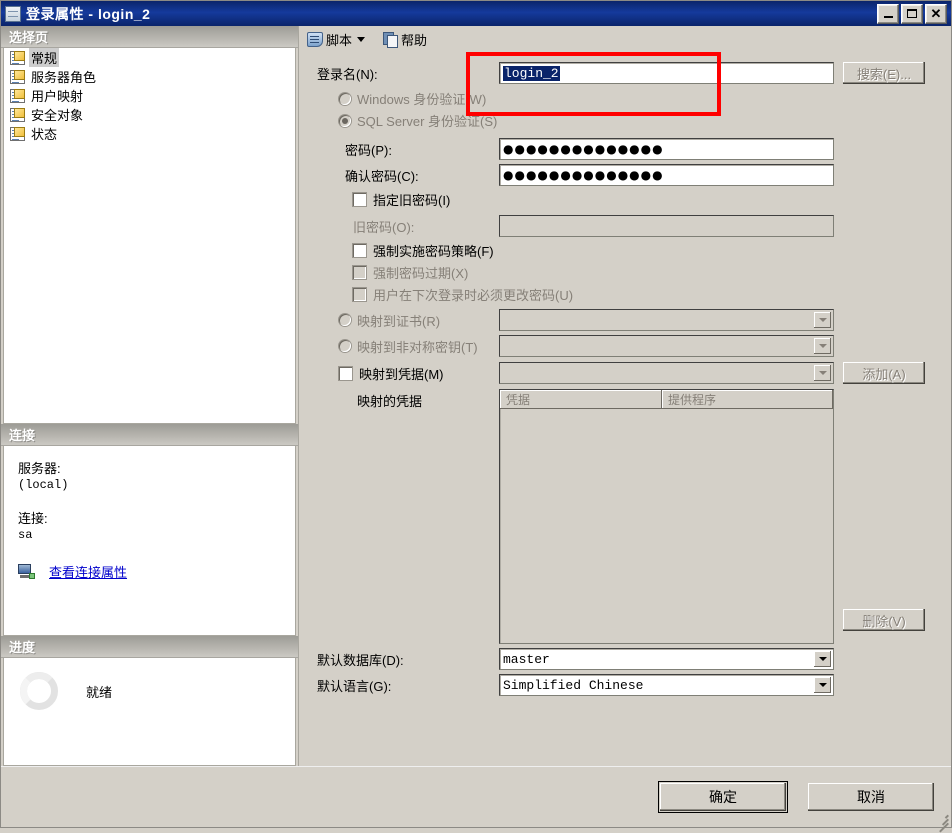 This screenshot has height=833, width=952. What do you see at coordinates (149, 76) in the screenshot?
I see `sidebar-item-server-roles: 服务器角色` at bounding box center [149, 76].